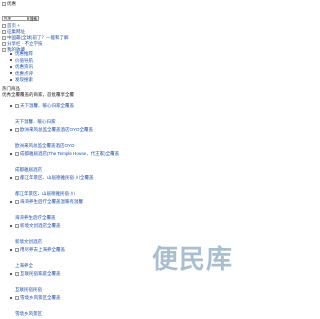 This screenshot has width=320, height=319. I want to click on header-link-text: 中国最(全球)前了？—能和了解, so click(38, 37).